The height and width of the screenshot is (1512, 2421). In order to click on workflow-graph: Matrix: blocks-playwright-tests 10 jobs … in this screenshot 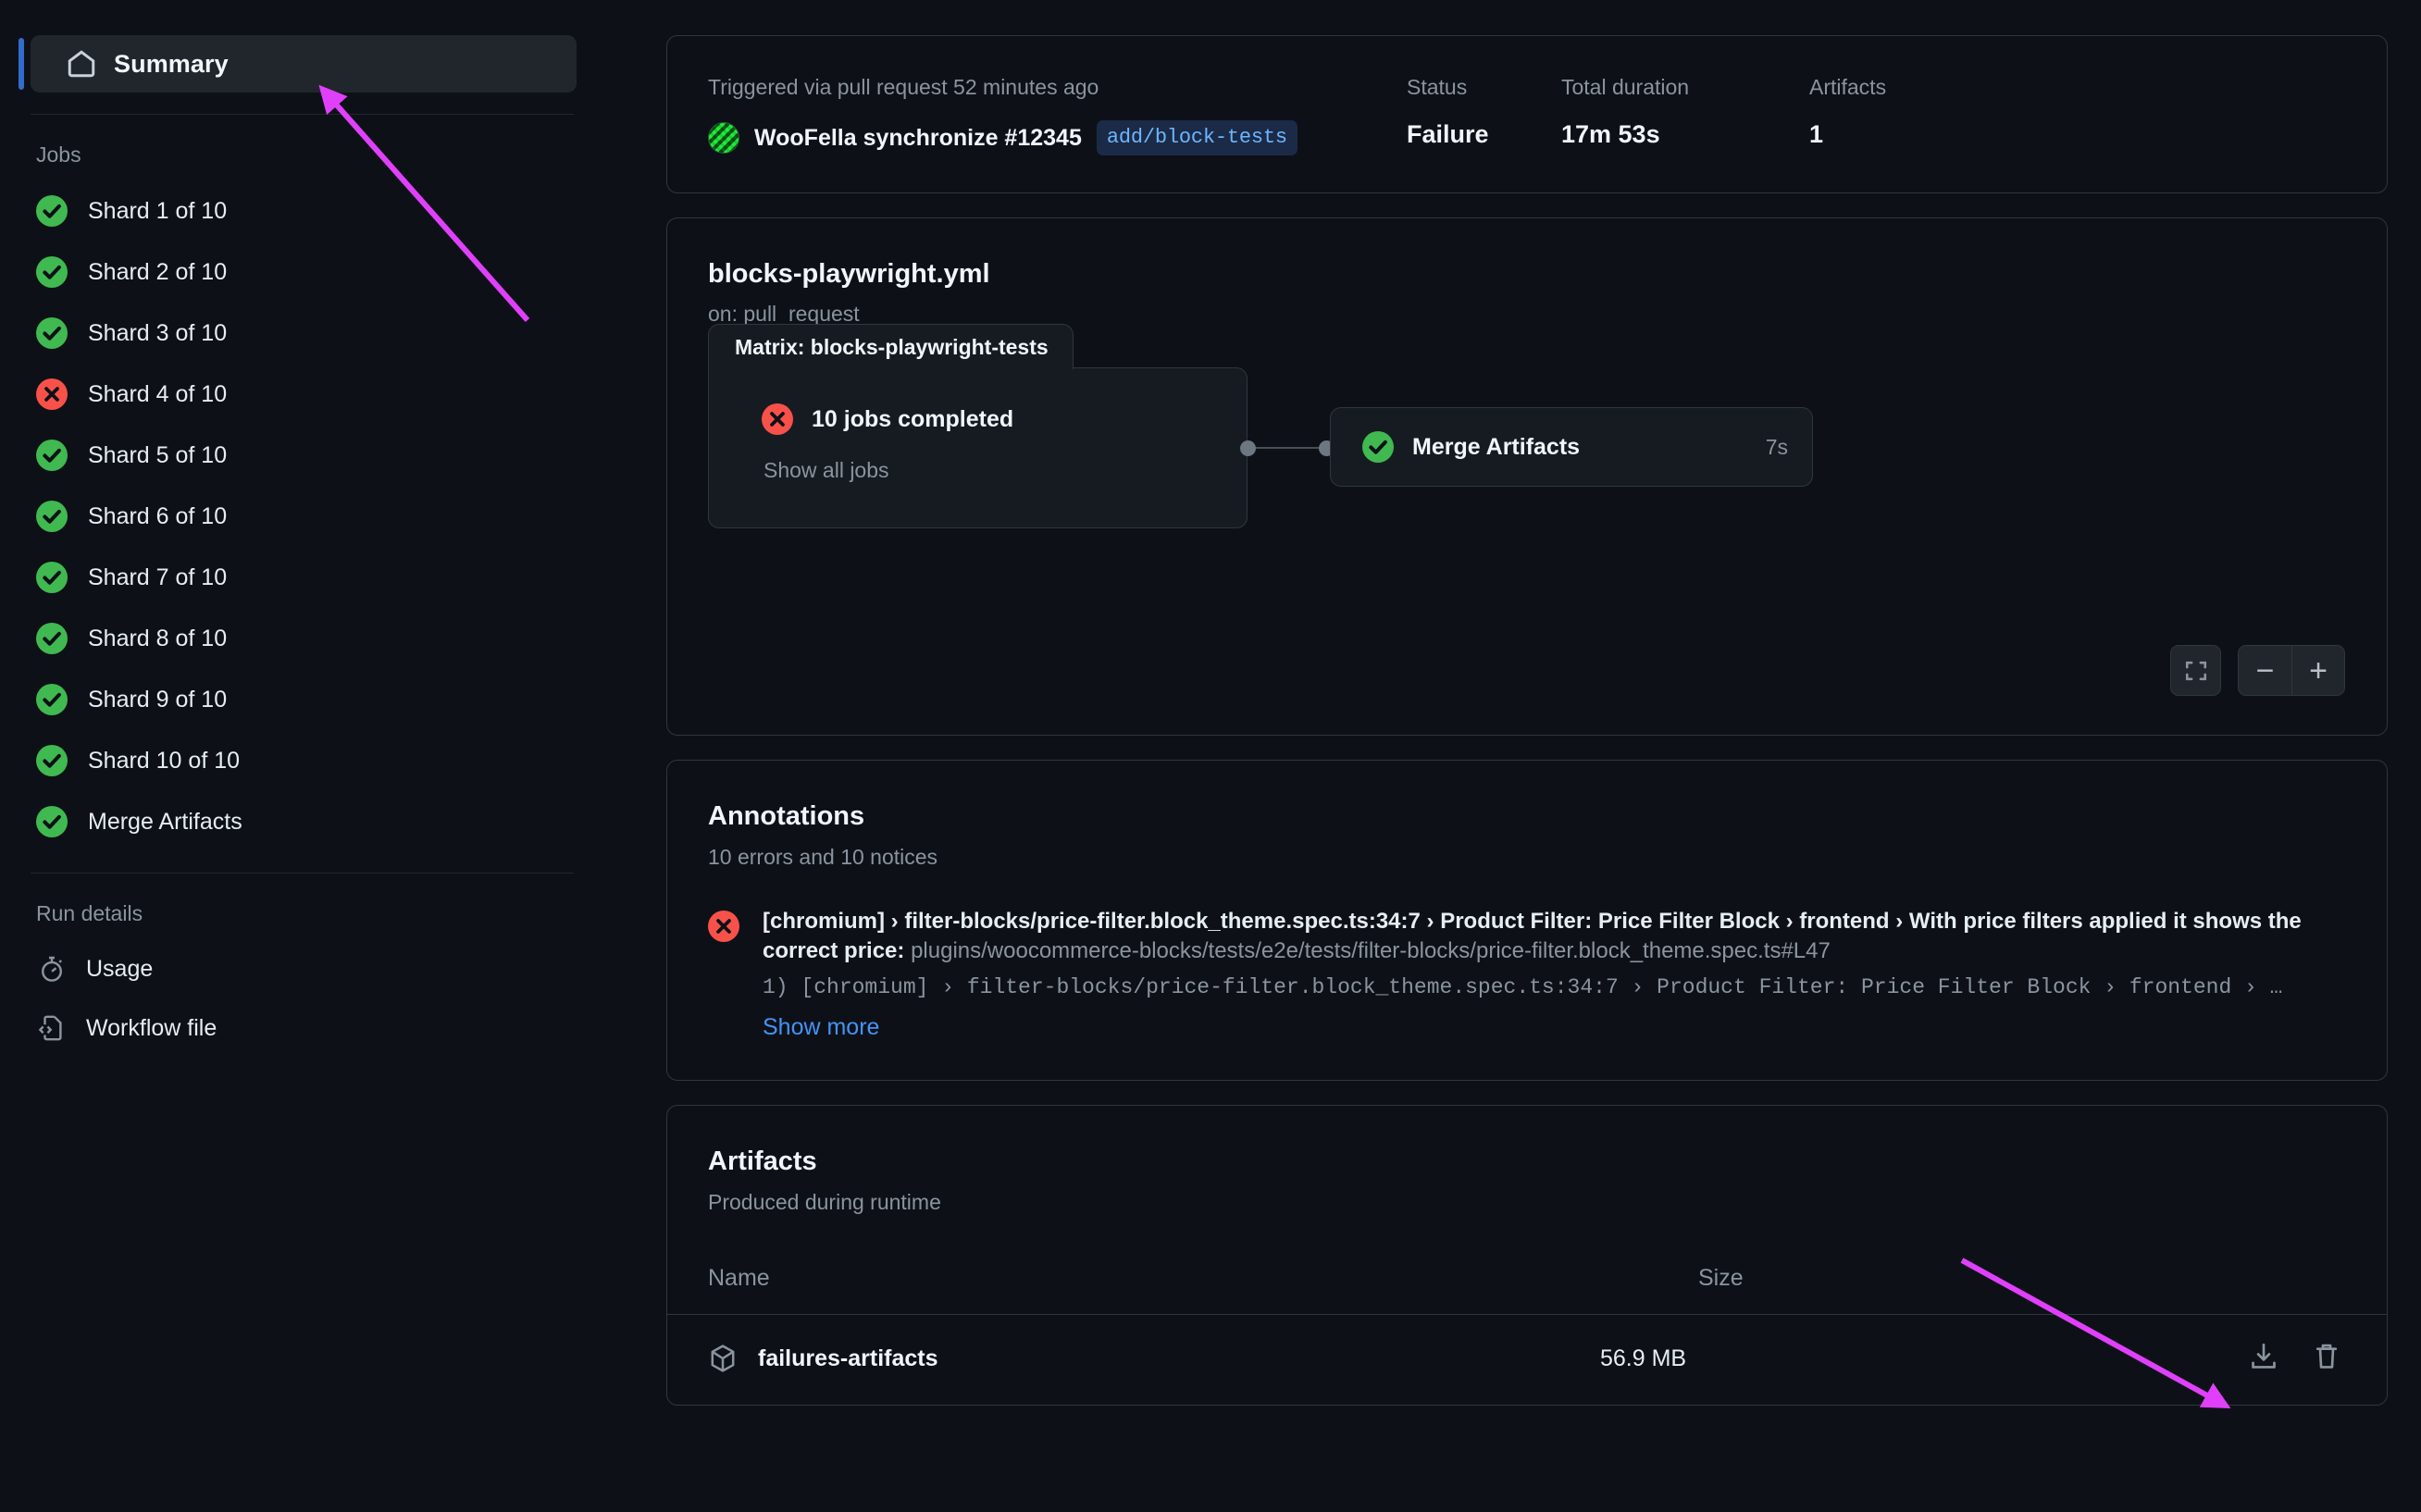, I will do `click(1527, 484)`.